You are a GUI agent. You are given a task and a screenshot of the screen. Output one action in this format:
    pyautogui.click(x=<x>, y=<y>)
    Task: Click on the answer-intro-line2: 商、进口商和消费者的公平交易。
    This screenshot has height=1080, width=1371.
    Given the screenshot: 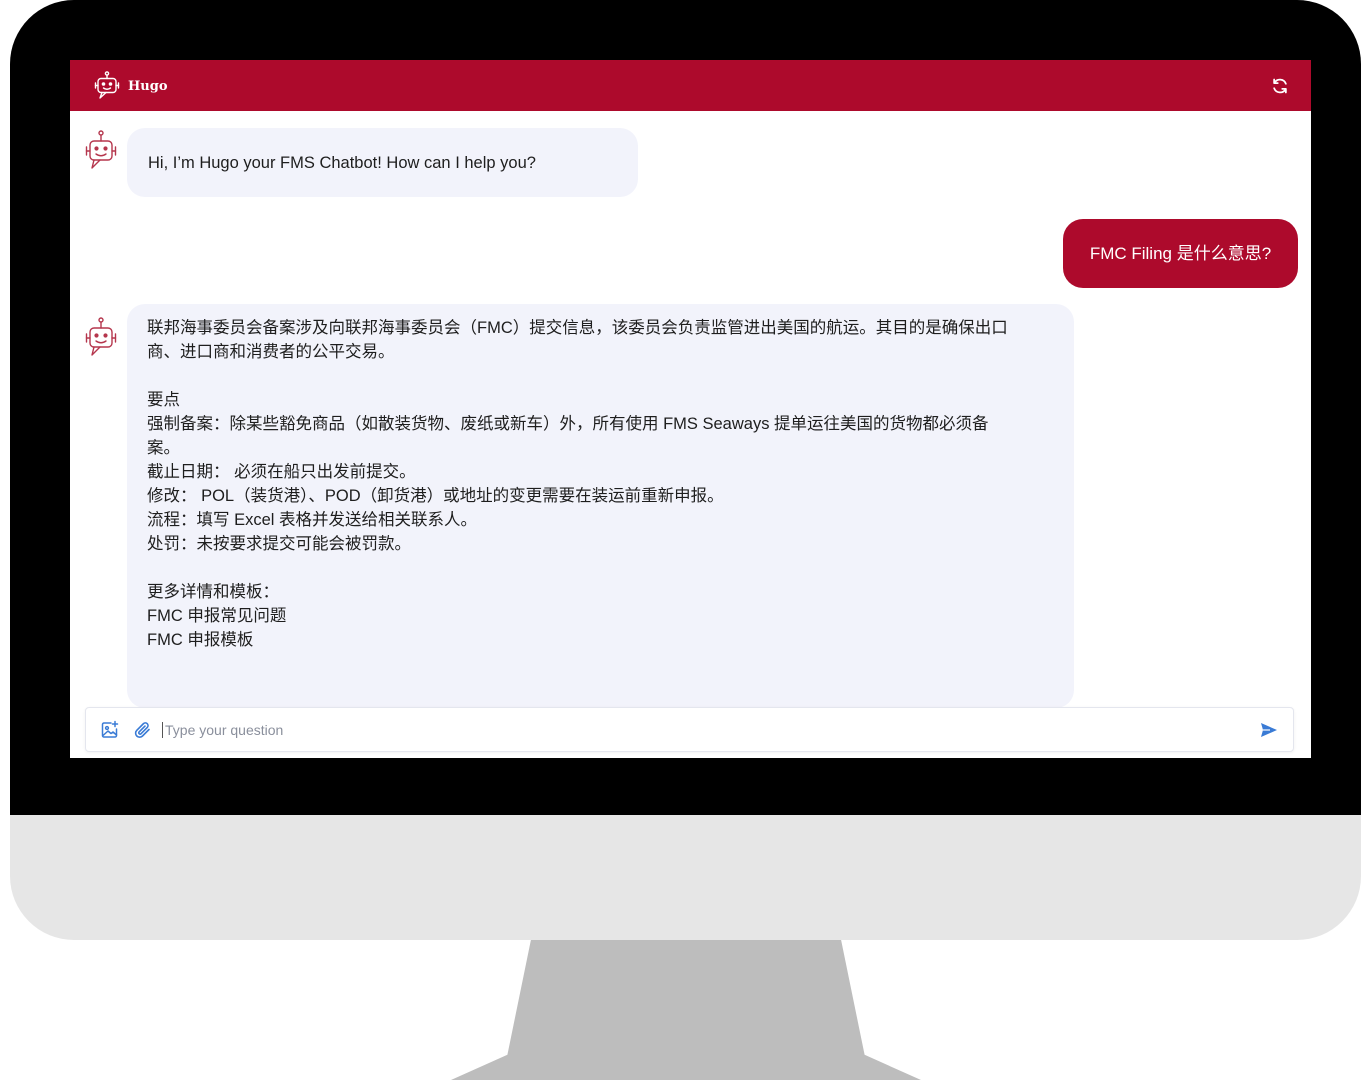 What is the action you would take?
    pyautogui.click(x=271, y=352)
    